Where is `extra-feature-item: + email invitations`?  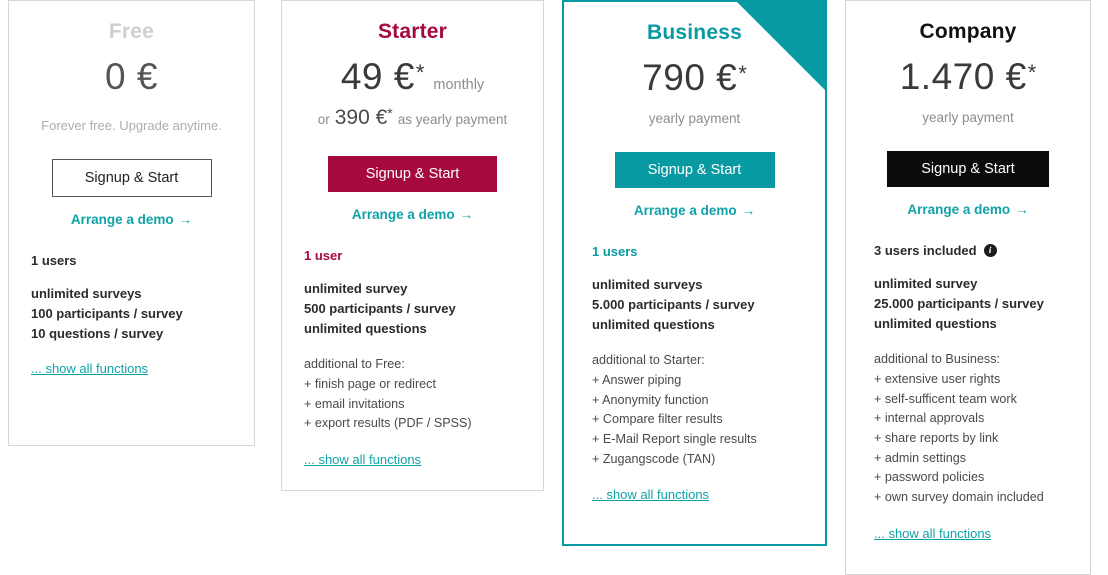
extra-feature-item: + email invitations is located at coordinates (354, 403).